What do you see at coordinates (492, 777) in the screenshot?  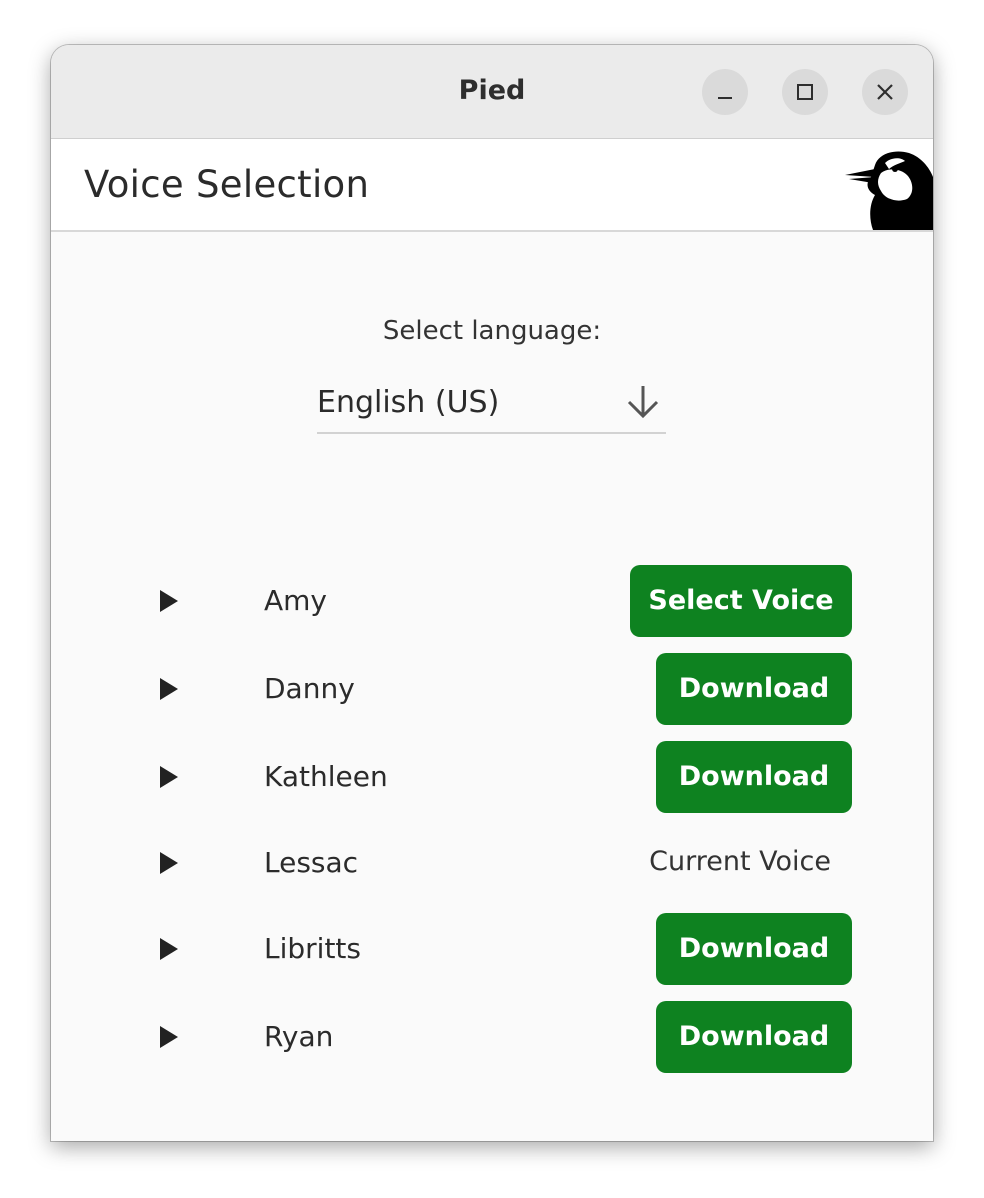 I see `voice-row-kathleen: Kathleen Download` at bounding box center [492, 777].